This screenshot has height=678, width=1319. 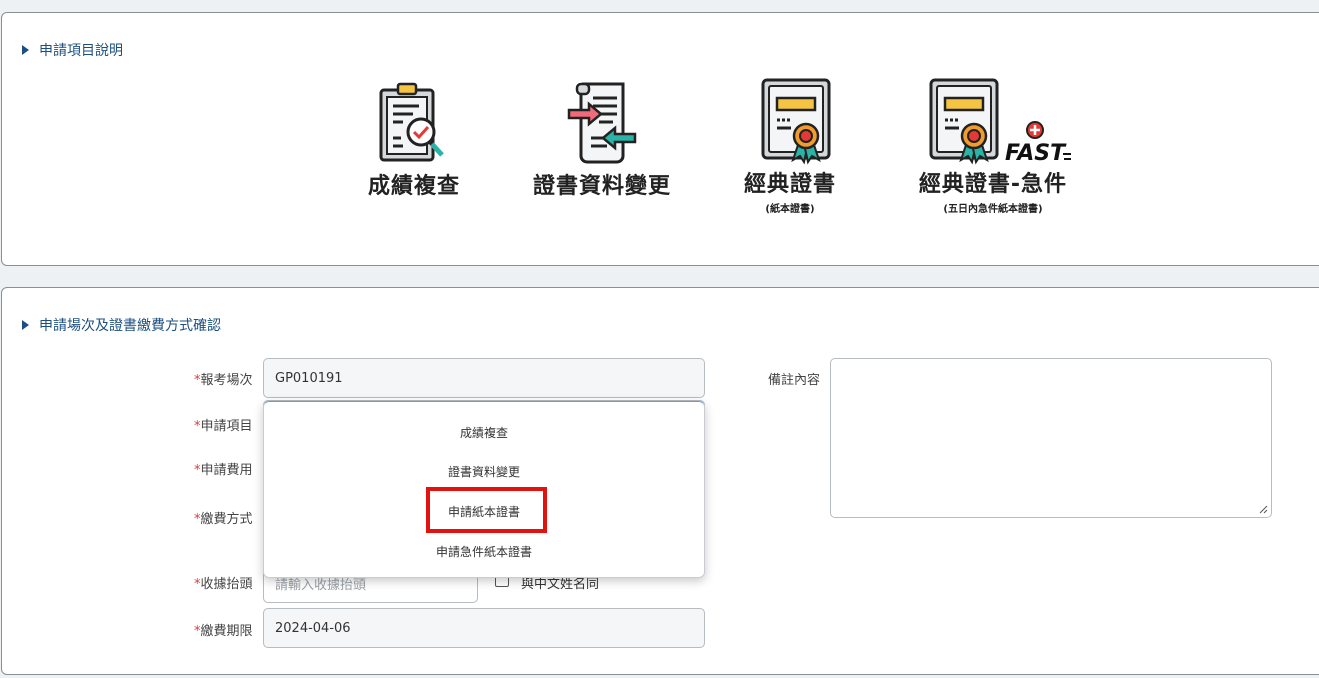 What do you see at coordinates (1051, 438) in the screenshot?
I see `remarks-textarea` at bounding box center [1051, 438].